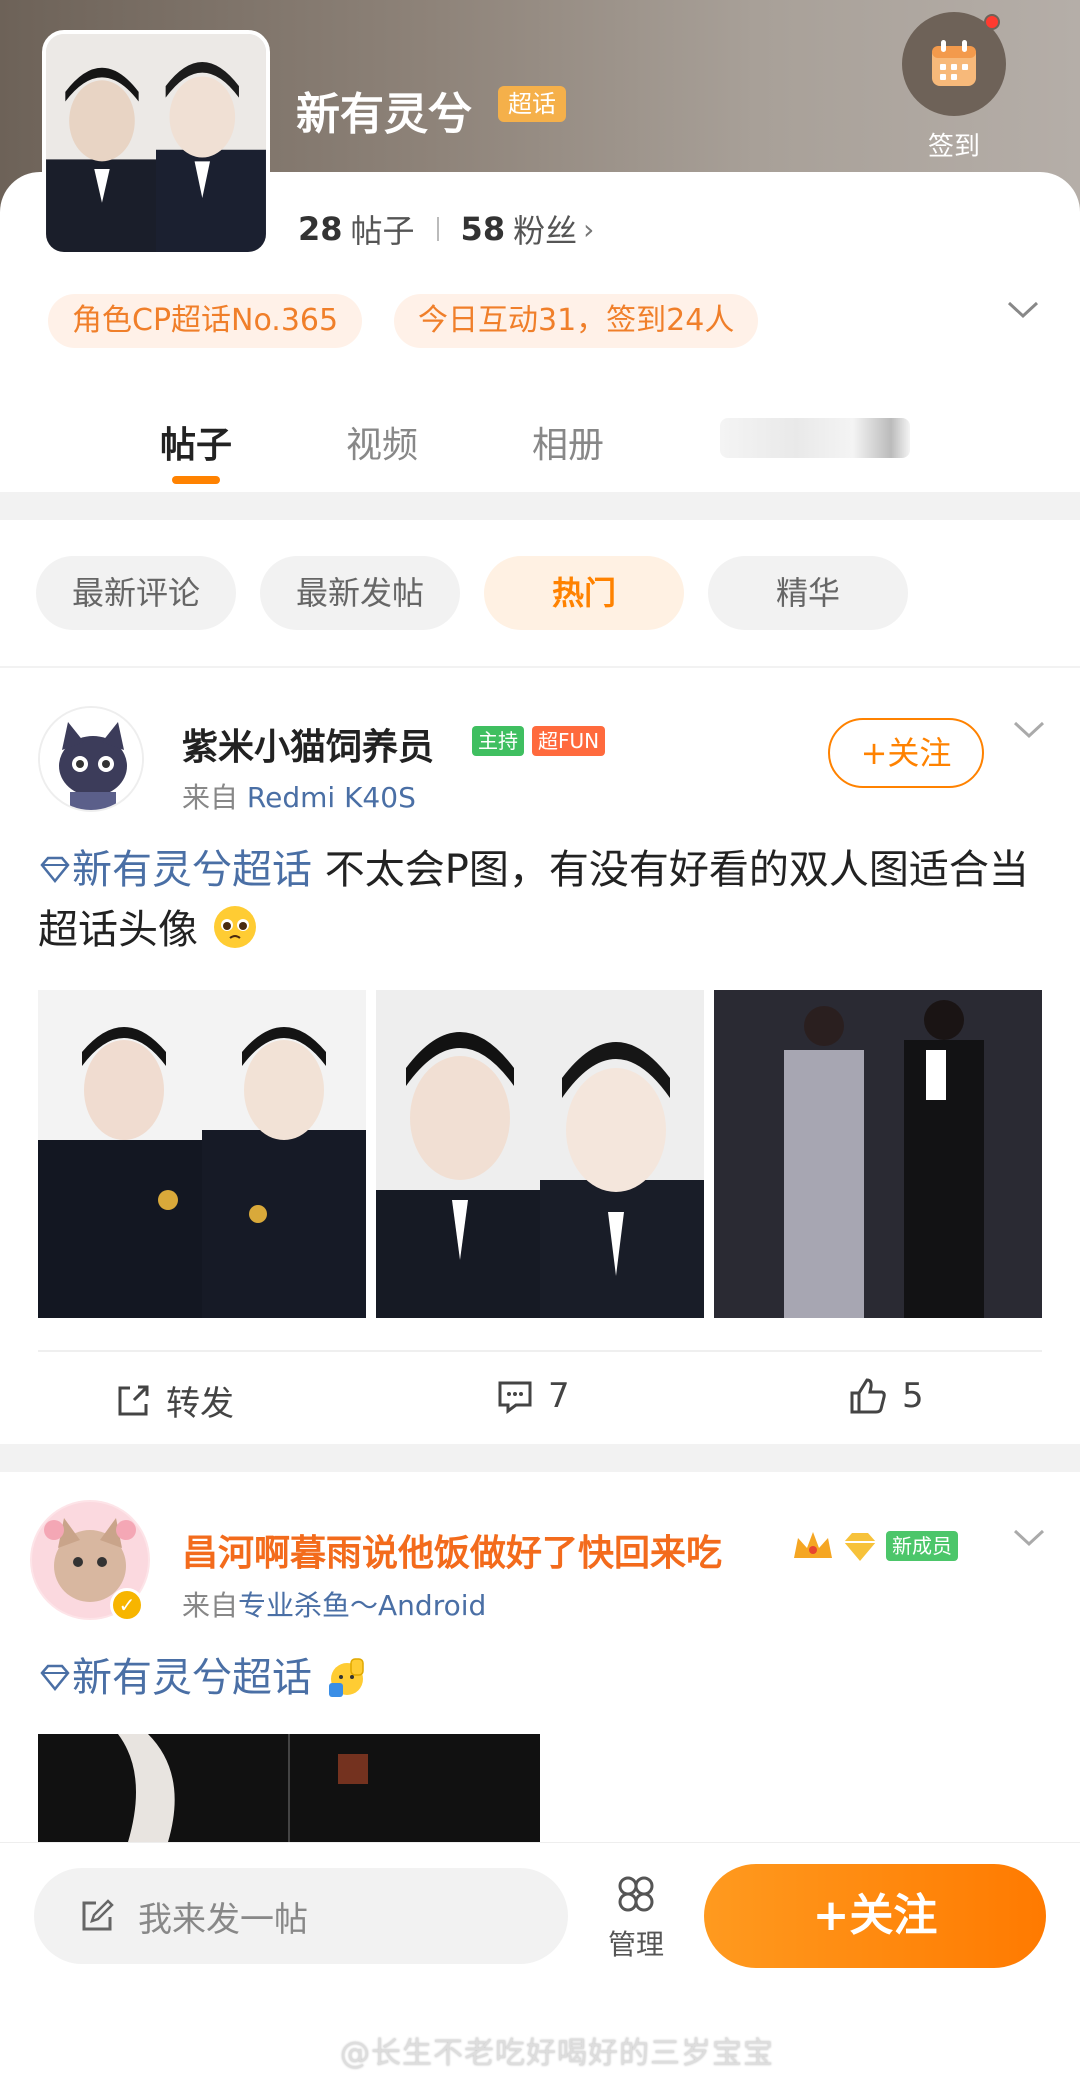 This screenshot has height=2080, width=1080. Describe the element at coordinates (813, 1548) in the screenshot. I see `crown-icon` at that location.